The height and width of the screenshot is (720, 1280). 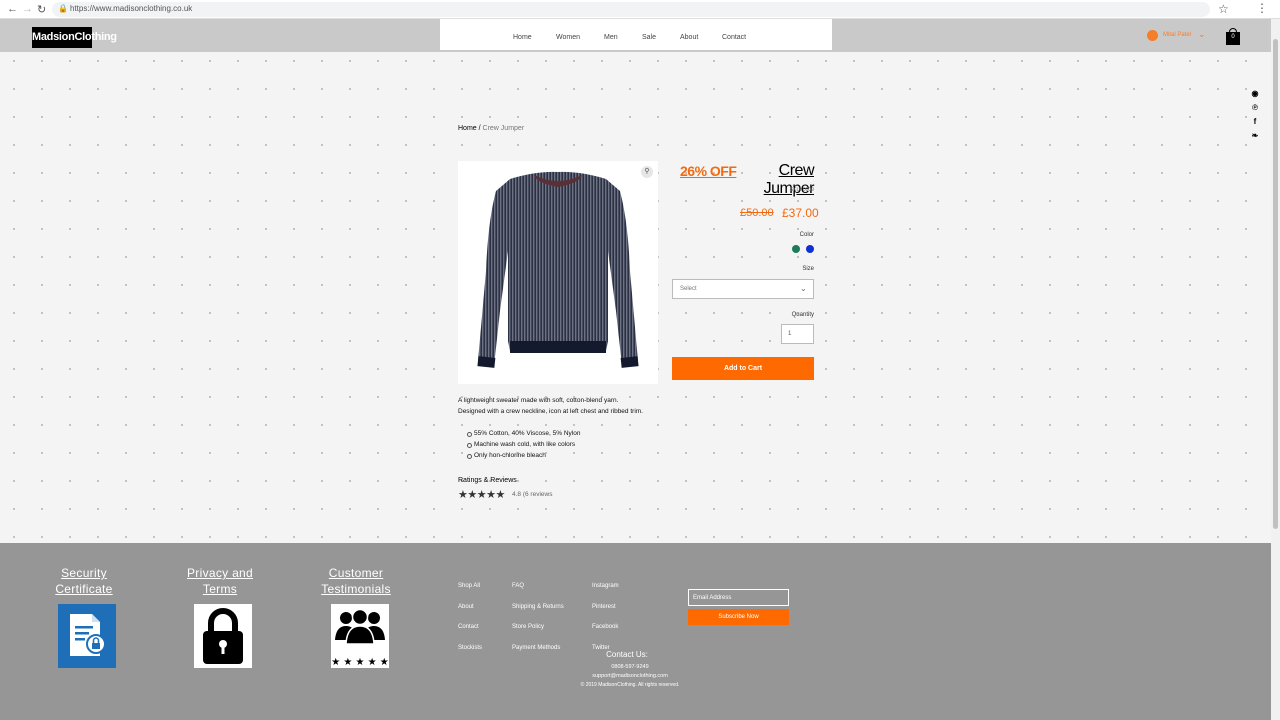 I want to click on security-certificate-link: Security Certificate, so click(x=84, y=581).